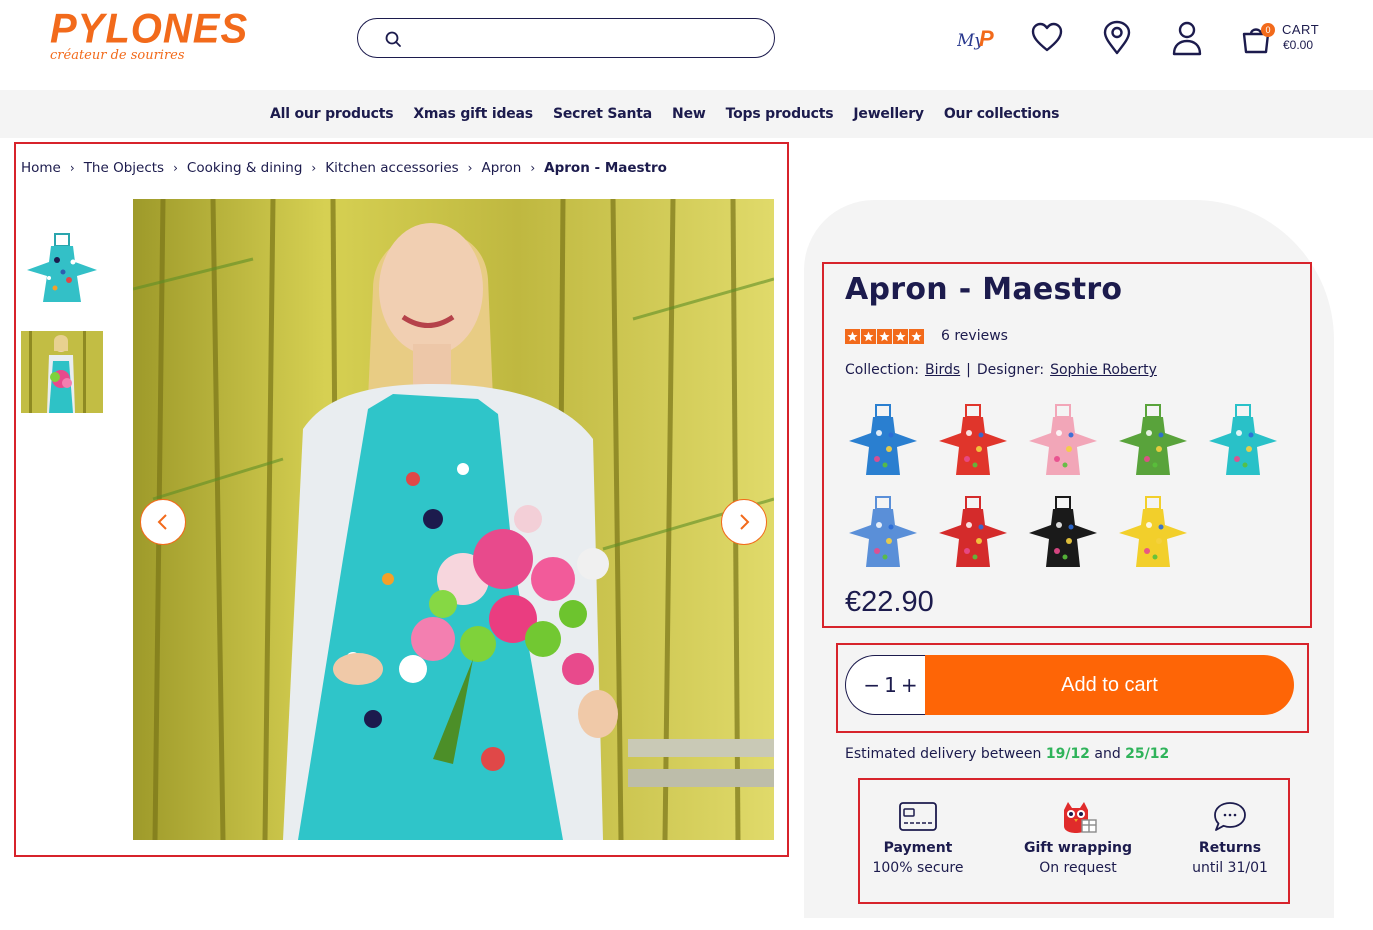  Describe the element at coordinates (332, 114) in the screenshot. I see `nav-item-all-products: All our products` at that location.